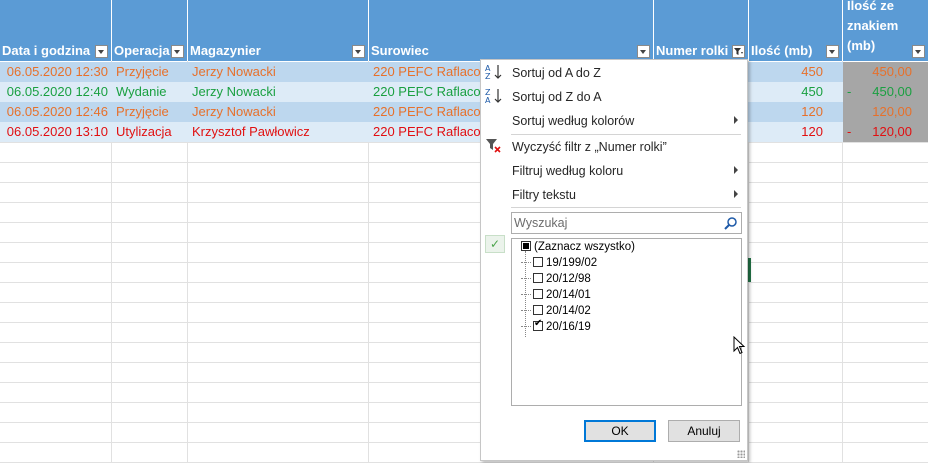  Describe the element at coordinates (494, 146) in the screenshot. I see `clear-filter-icon` at that location.